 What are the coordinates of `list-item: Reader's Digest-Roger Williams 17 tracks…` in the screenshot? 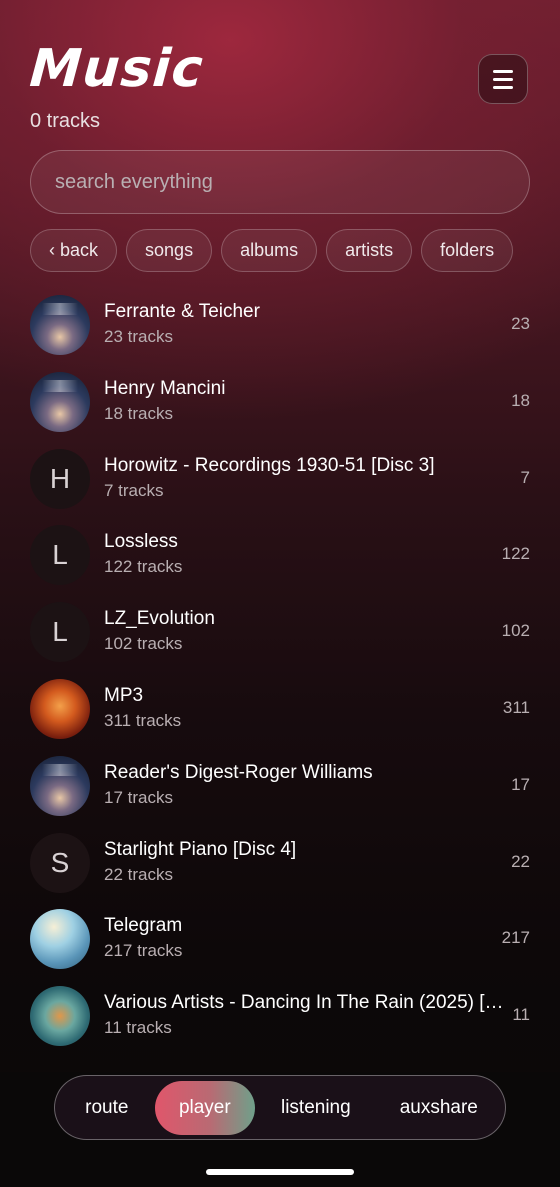 It's located at (280, 785).